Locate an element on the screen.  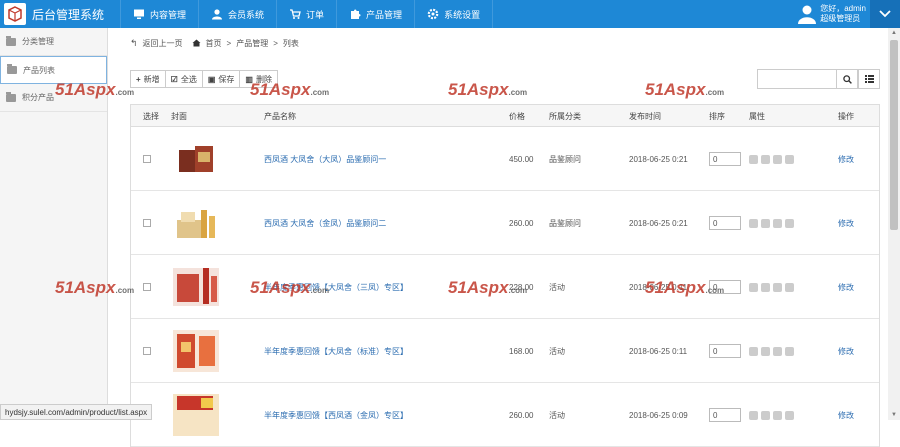
gear-icon is located at coordinates (433, 14).